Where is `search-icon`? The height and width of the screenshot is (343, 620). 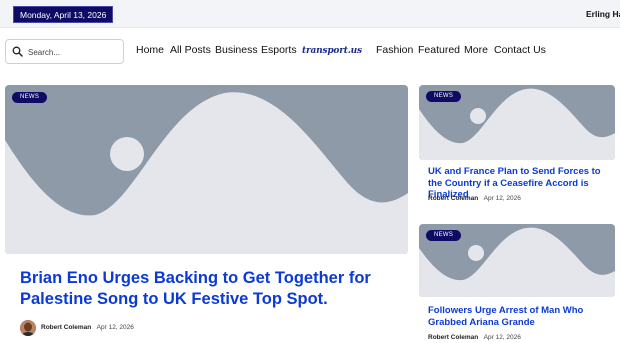
search-icon is located at coordinates (17, 51).